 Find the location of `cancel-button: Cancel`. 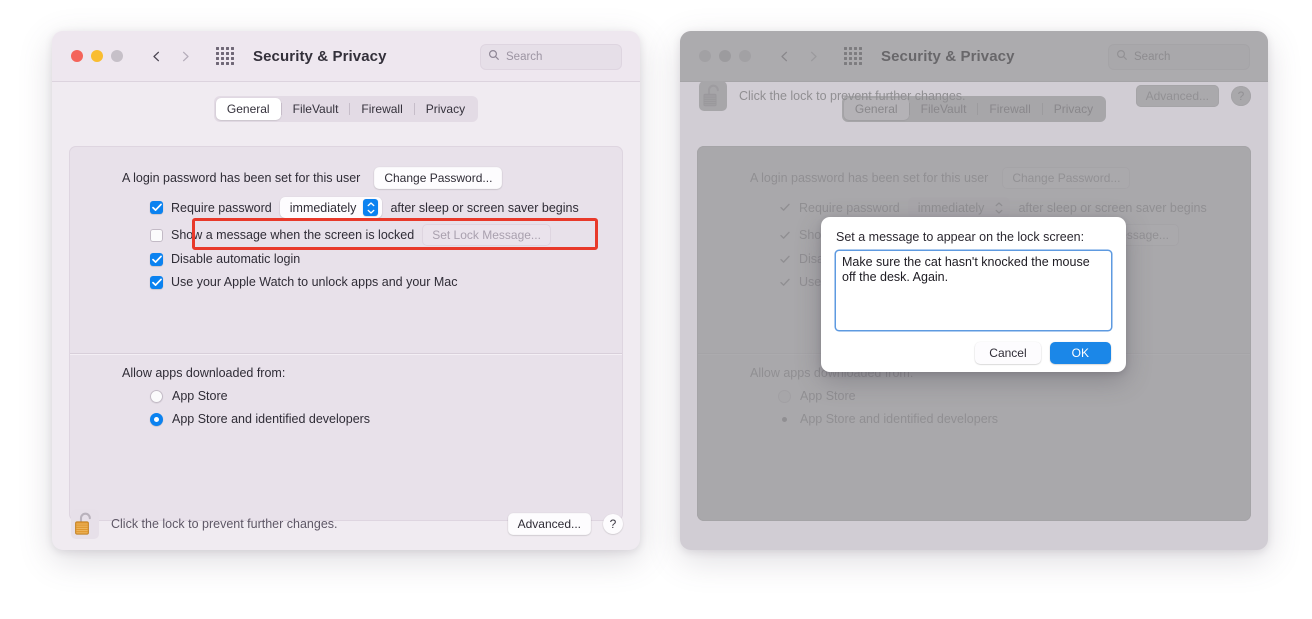

cancel-button: Cancel is located at coordinates (1008, 353).